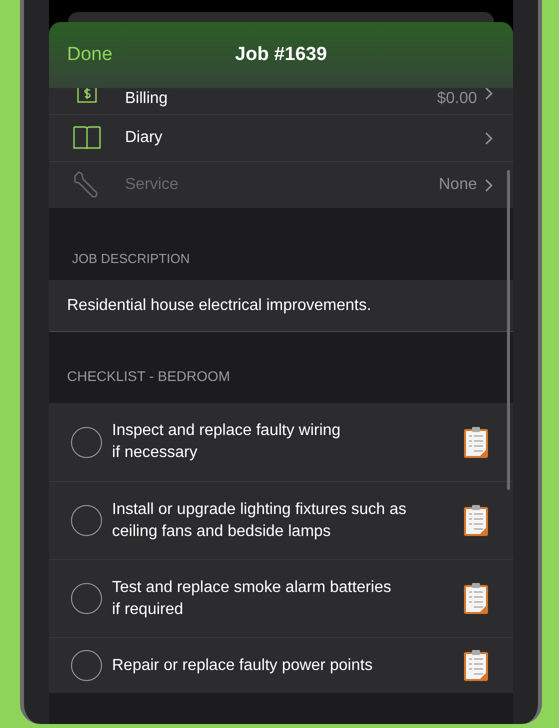 The width and height of the screenshot is (559, 728). I want to click on checklist-item: Repair or replace faulty power points, so click(281, 665).